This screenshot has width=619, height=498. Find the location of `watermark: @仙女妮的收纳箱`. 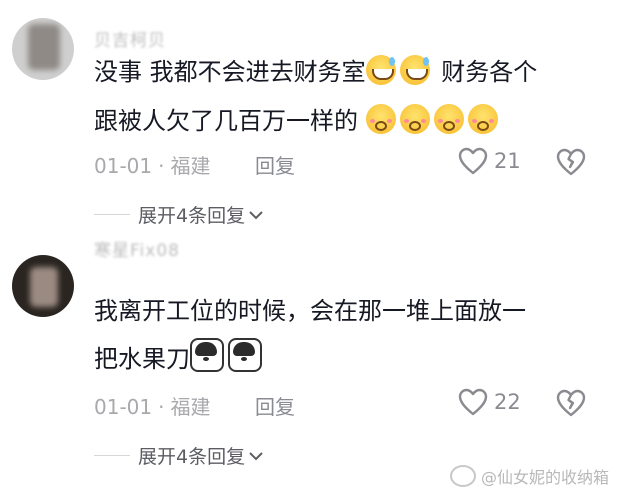

watermark: @仙女妮的收纳箱 is located at coordinates (529, 476).